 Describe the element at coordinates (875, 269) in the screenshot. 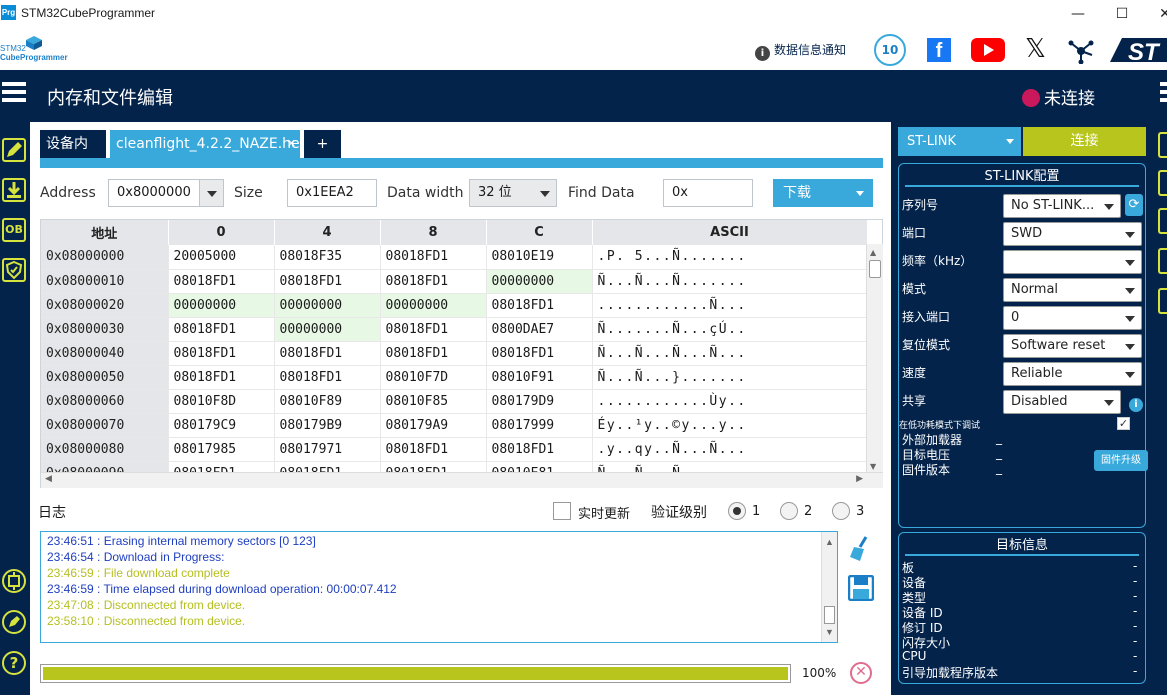

I see `vertical-scroll-thumb` at that location.